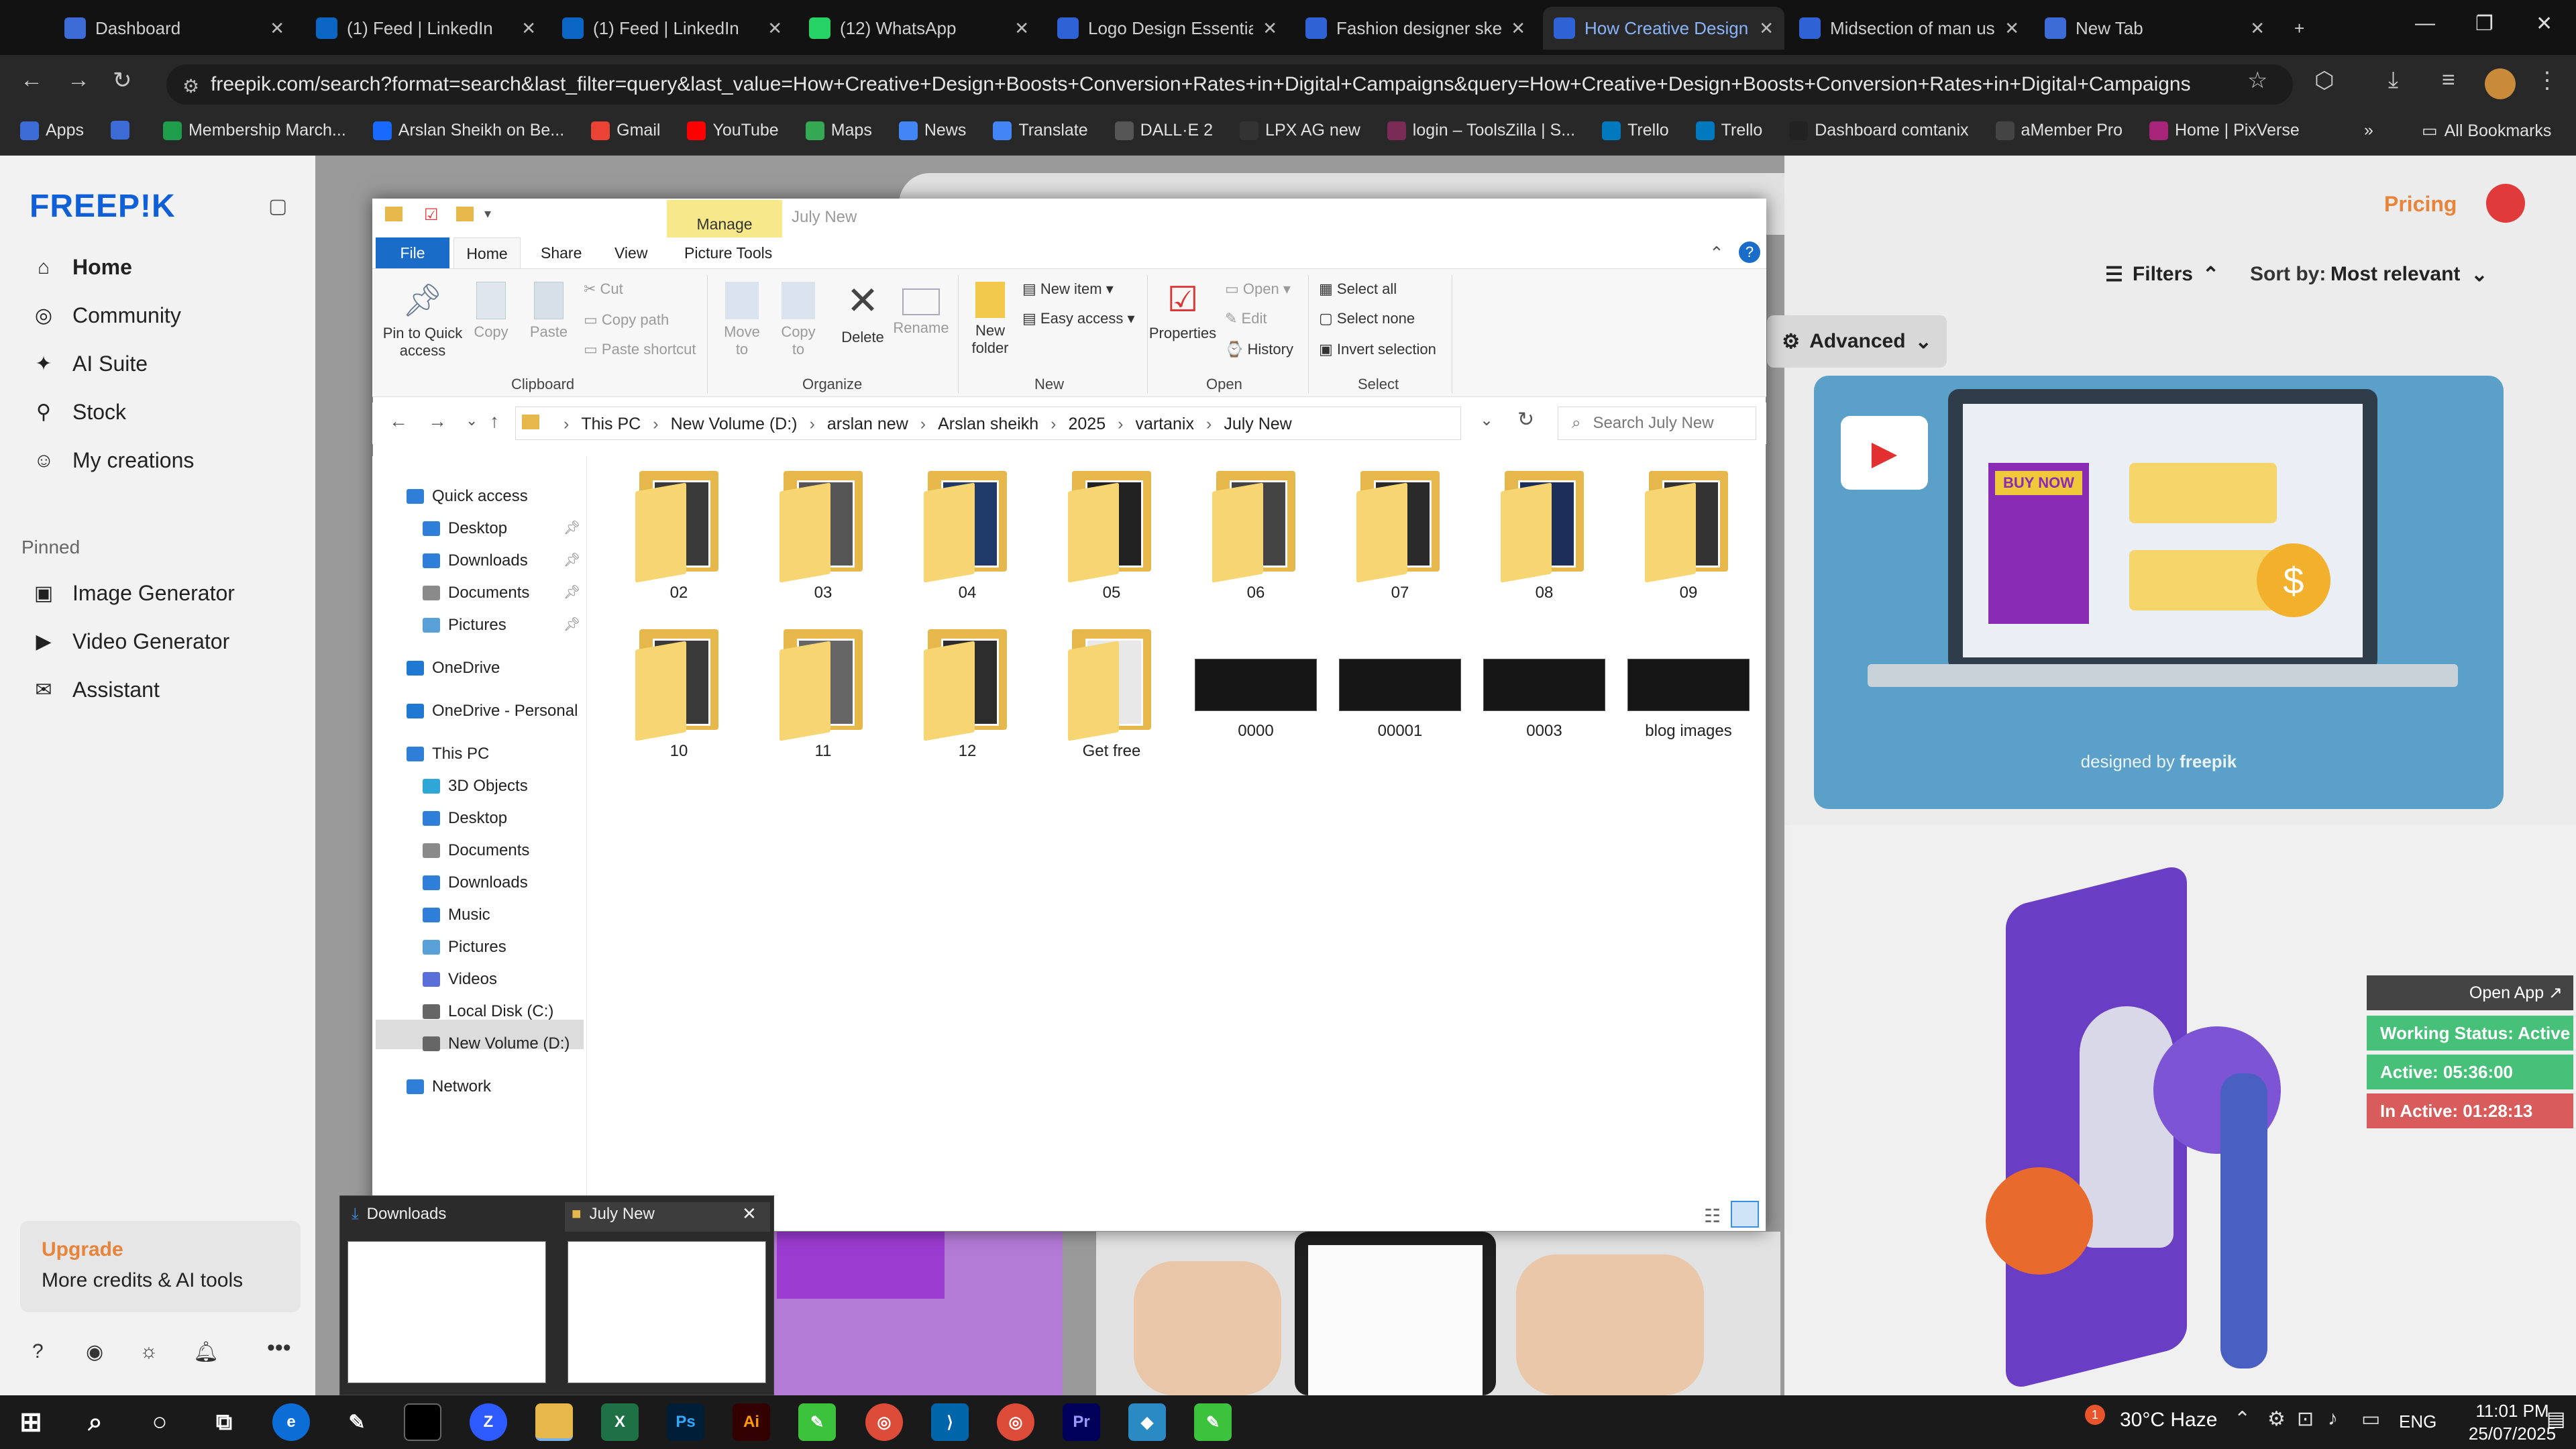 The height and width of the screenshot is (1449, 2576). What do you see at coordinates (1486, 420) in the screenshot?
I see `path-dropdown-icon: ⌄` at bounding box center [1486, 420].